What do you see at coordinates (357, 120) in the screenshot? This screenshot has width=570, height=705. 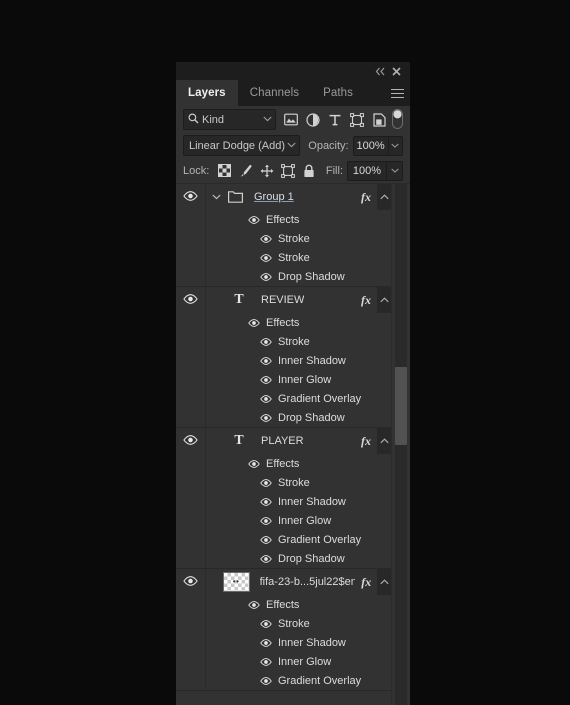 I see `filter-shape-layers-icon` at bounding box center [357, 120].